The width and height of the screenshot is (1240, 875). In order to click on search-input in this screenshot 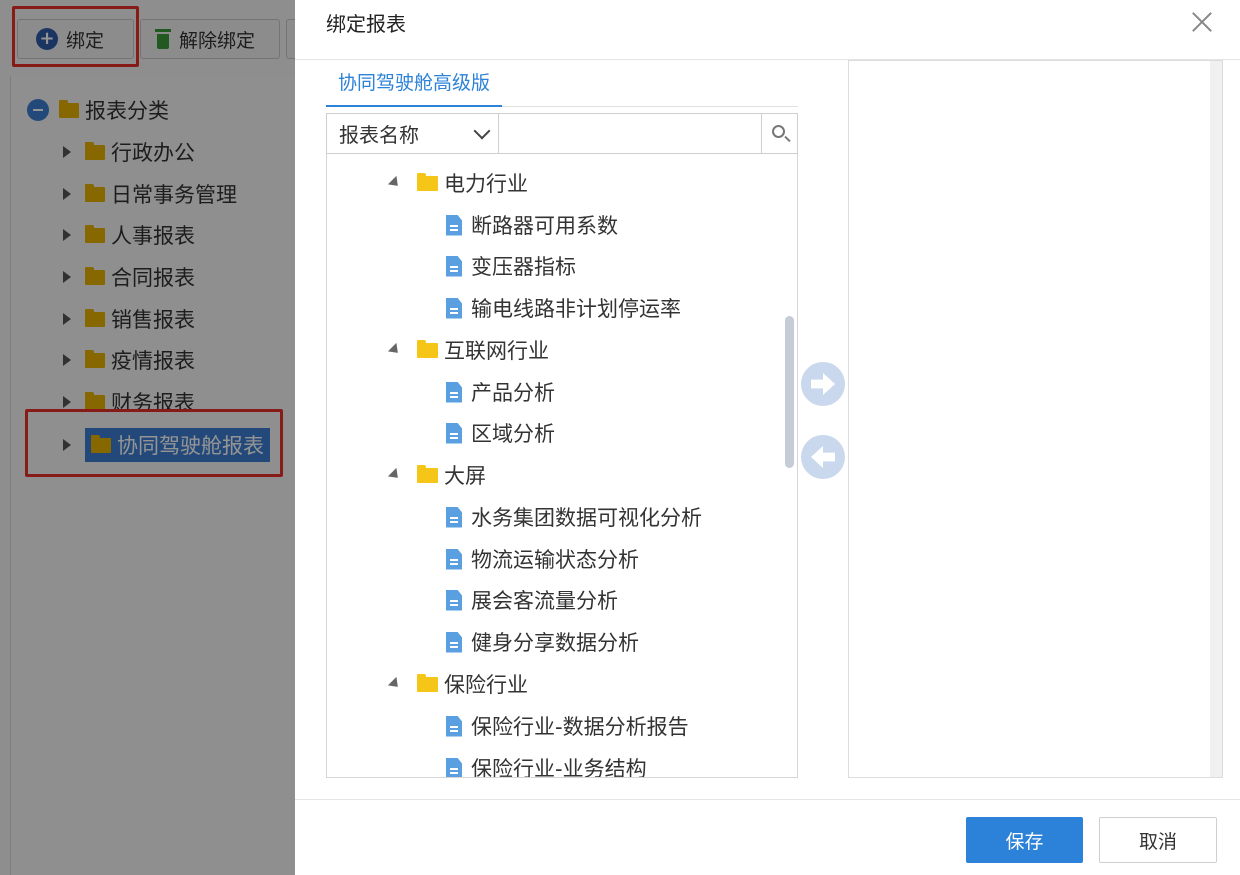, I will do `click(630, 133)`.